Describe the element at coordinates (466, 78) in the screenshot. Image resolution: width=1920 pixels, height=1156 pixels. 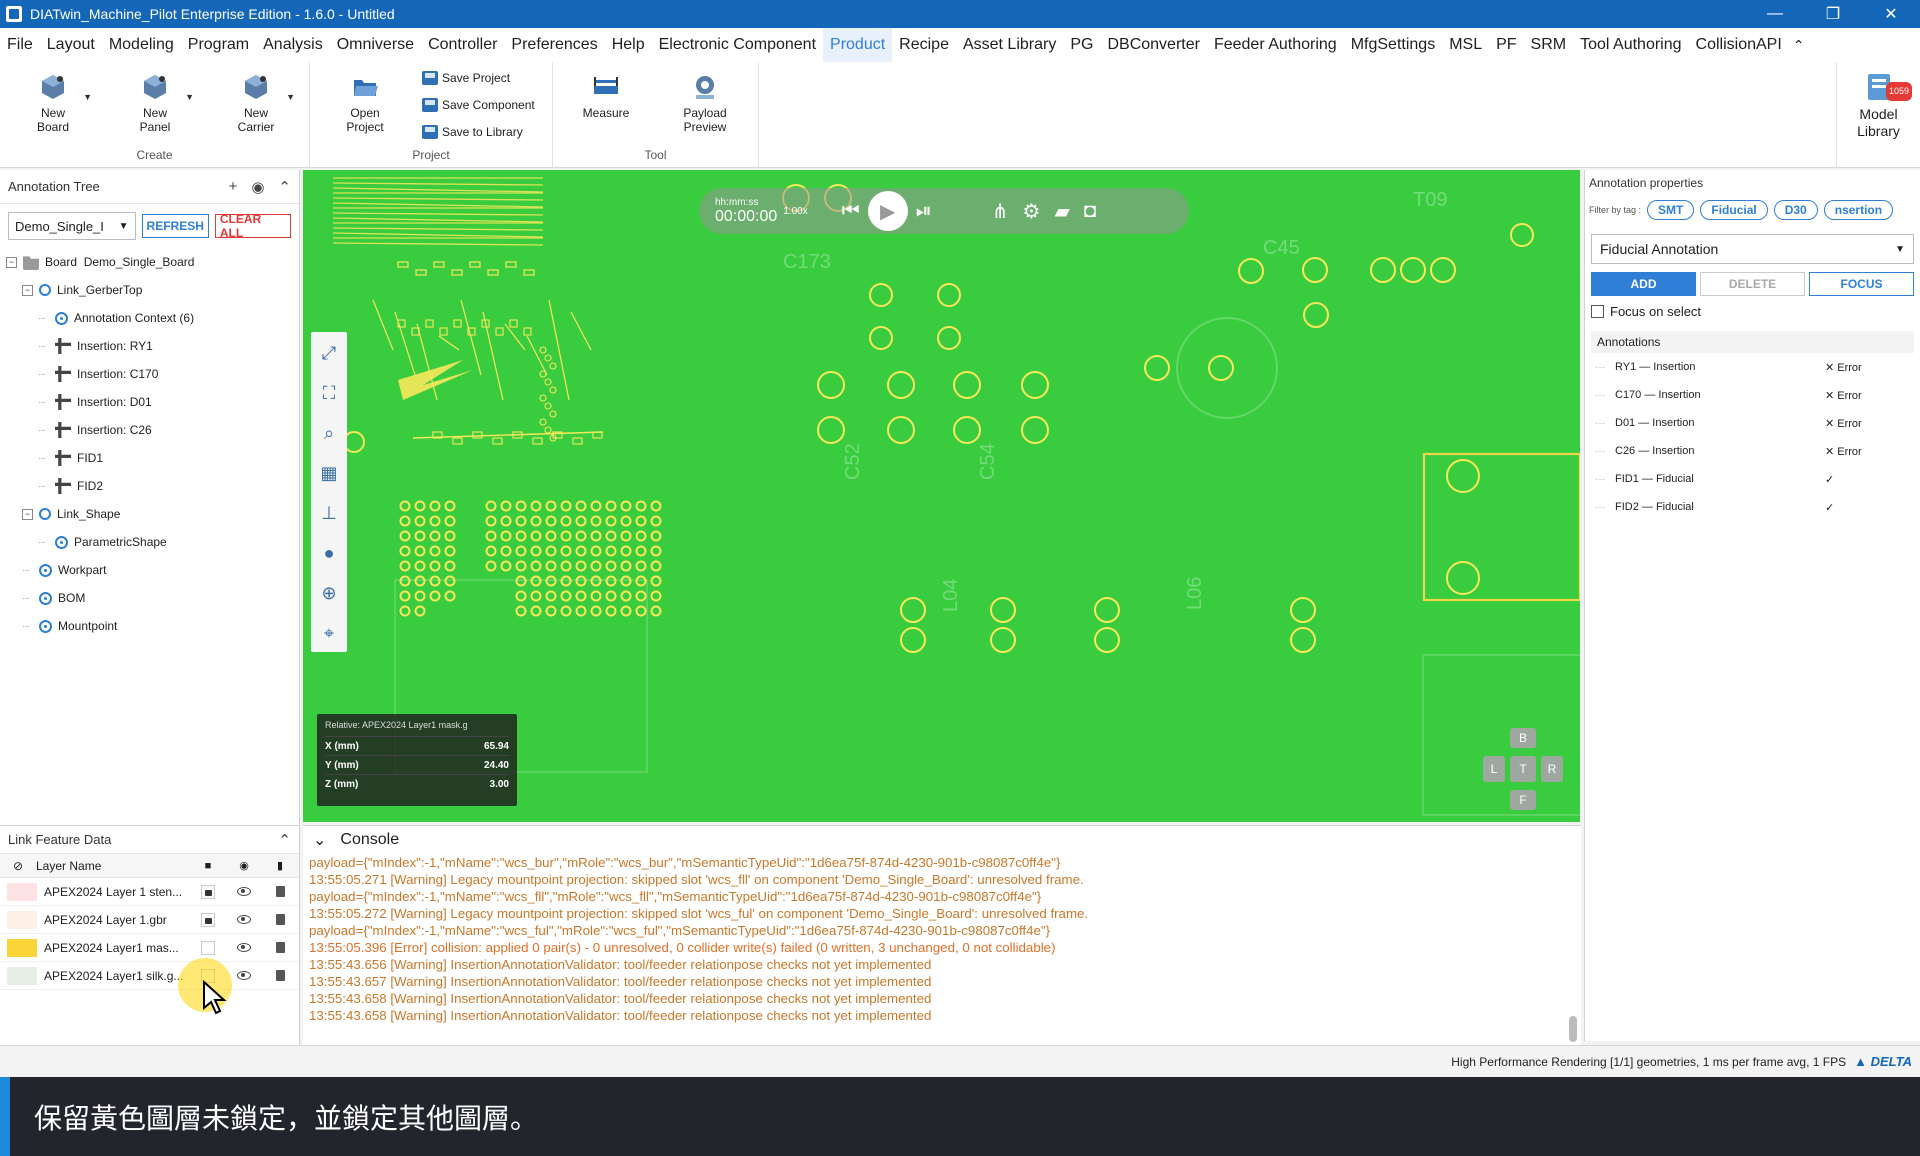
I see `save-project-button: Save Project` at that location.